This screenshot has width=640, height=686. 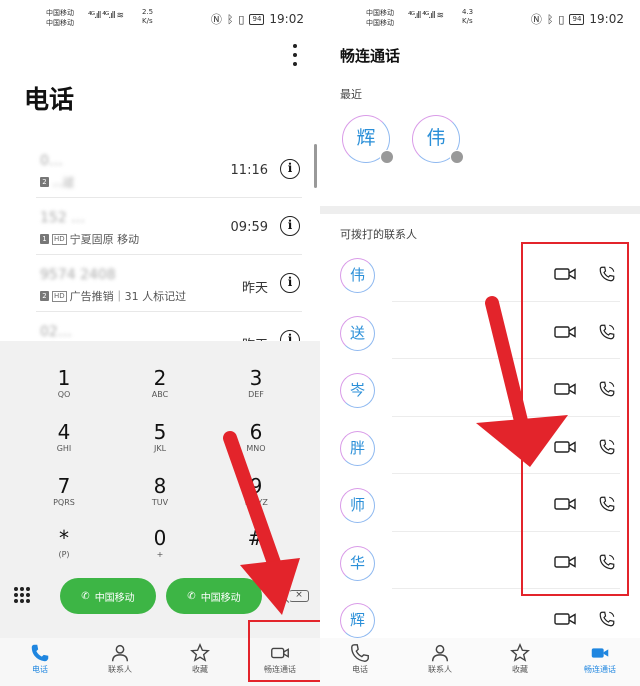 I want to click on dial-key-7: 7 PQRS, so click(x=64, y=501).